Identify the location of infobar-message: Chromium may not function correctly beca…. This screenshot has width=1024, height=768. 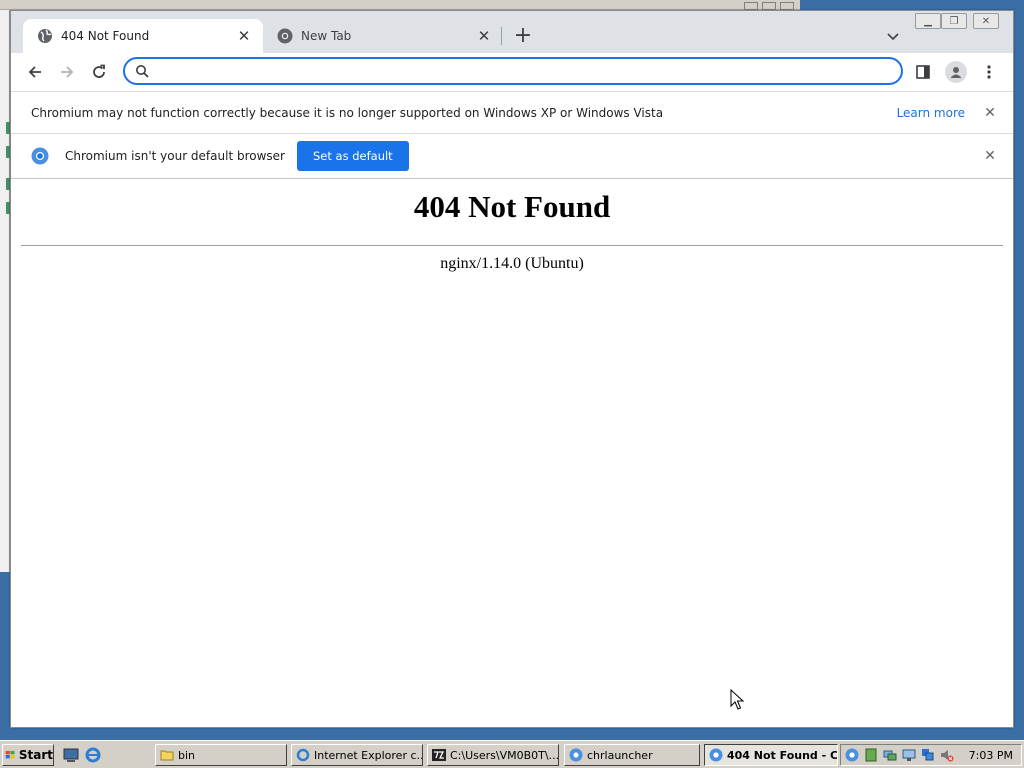
(347, 112).